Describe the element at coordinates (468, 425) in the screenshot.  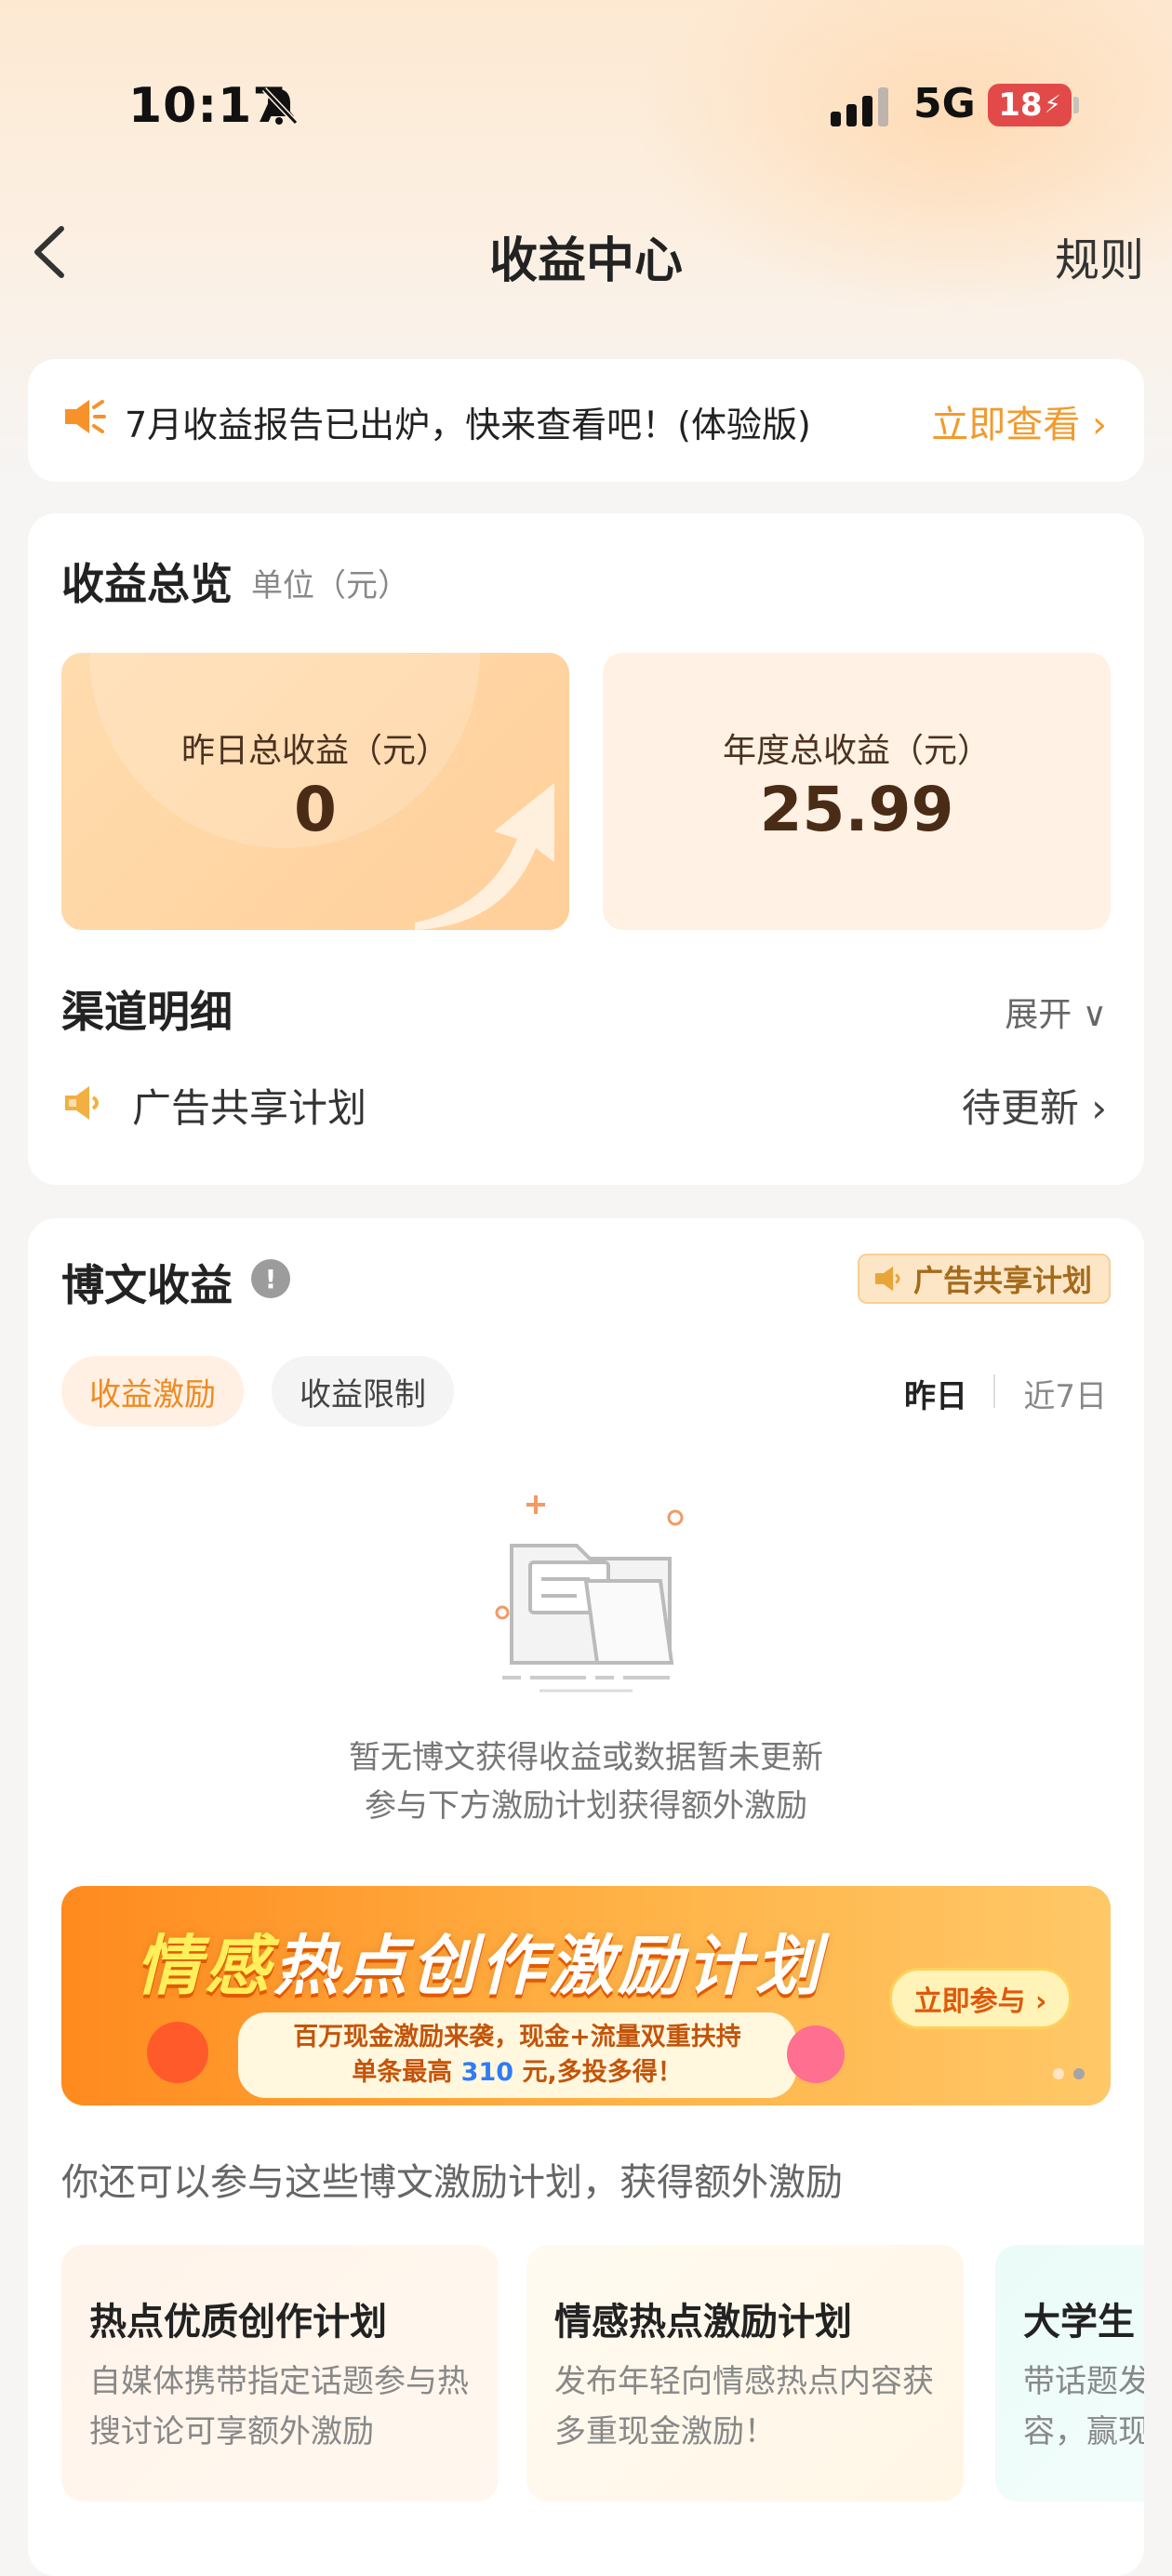
I see `notice-text: 7月收益报告已出炉，快来查看吧！(体验版)` at that location.